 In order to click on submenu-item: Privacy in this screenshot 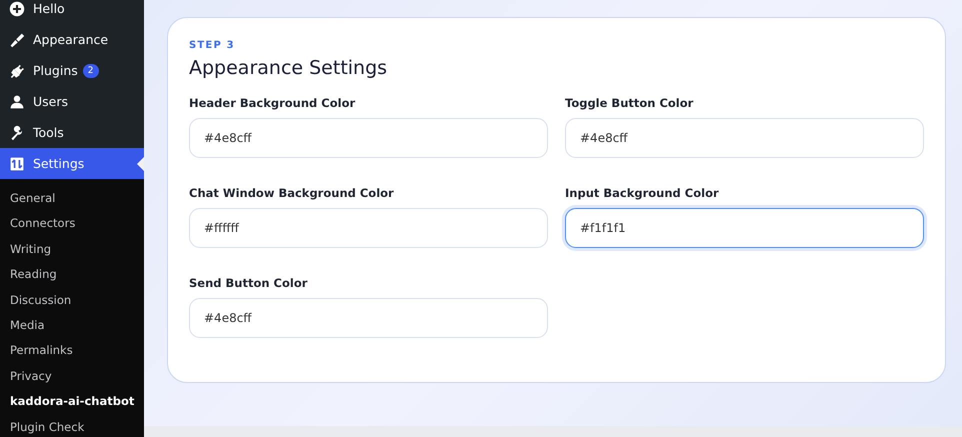, I will do `click(72, 377)`.